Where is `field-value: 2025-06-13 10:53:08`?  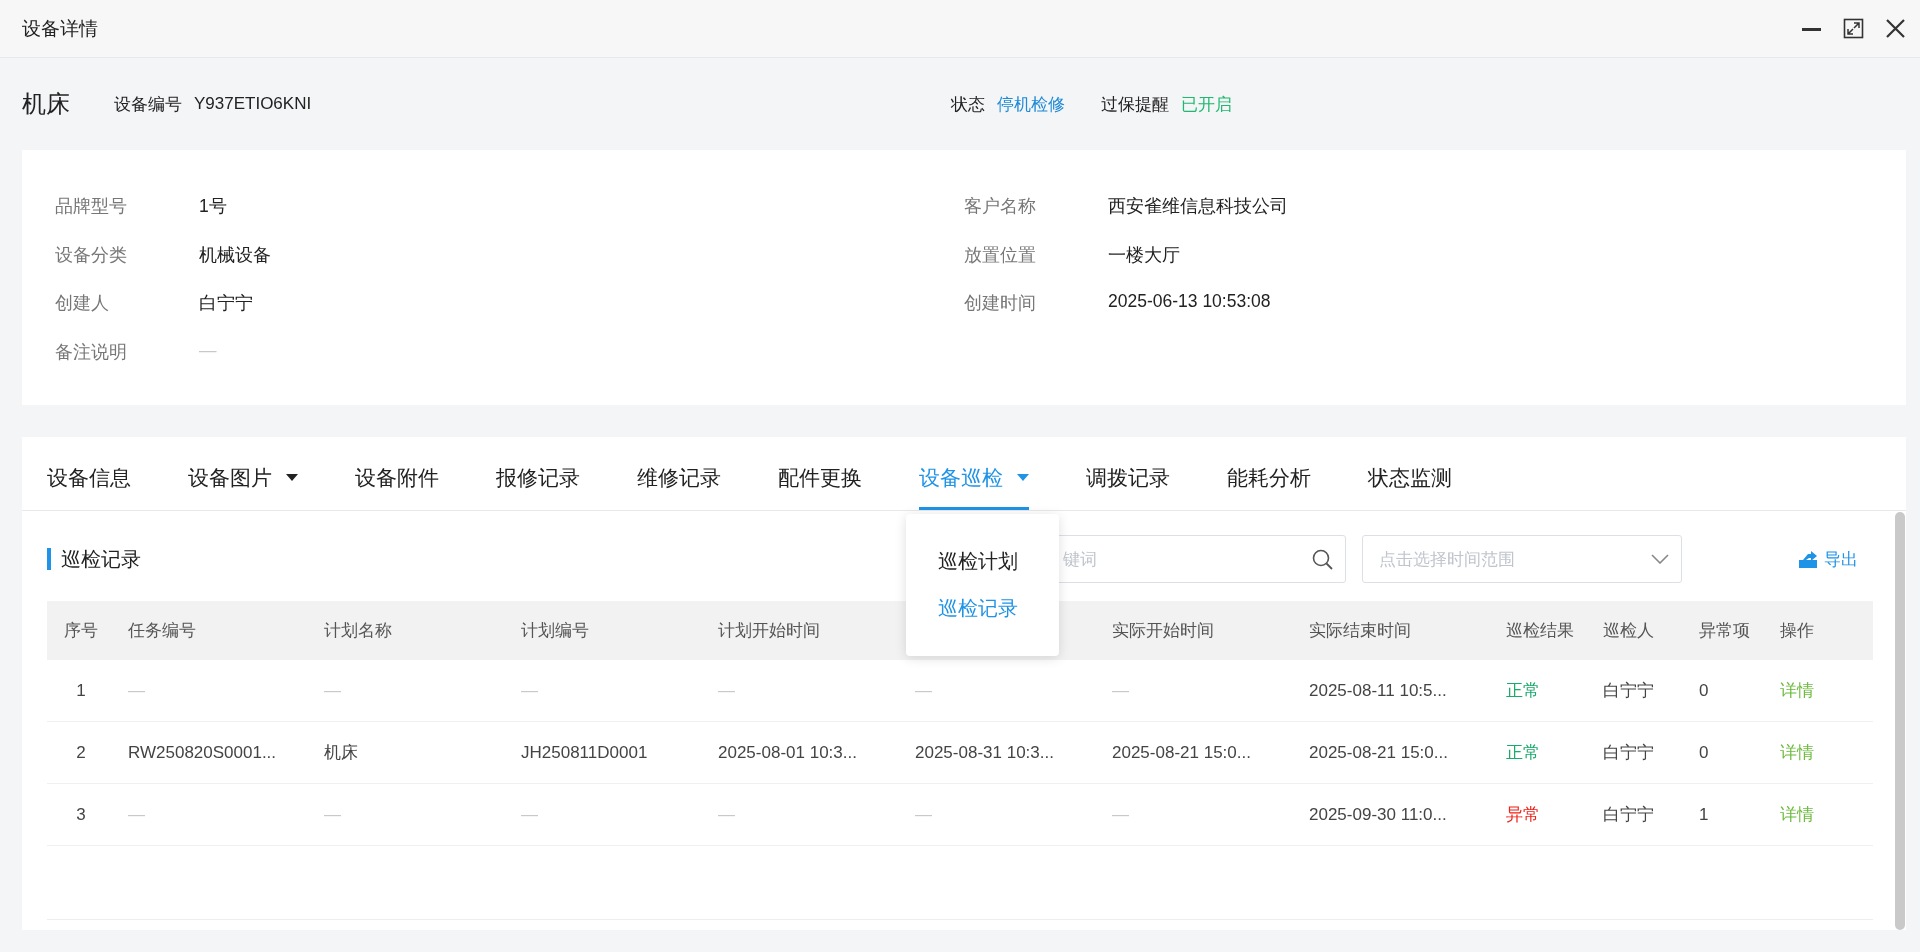
field-value: 2025-06-13 10:53:08 is located at coordinates (1189, 301).